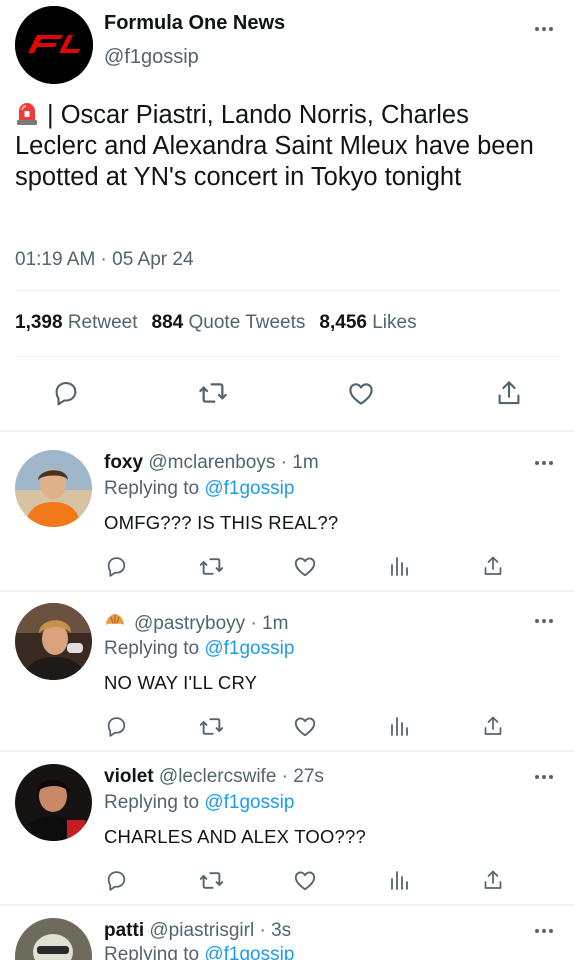 Image resolution: width=575 pixels, height=960 pixels. What do you see at coordinates (151, 57) in the screenshot?
I see `author-handle: @f1gossip` at bounding box center [151, 57].